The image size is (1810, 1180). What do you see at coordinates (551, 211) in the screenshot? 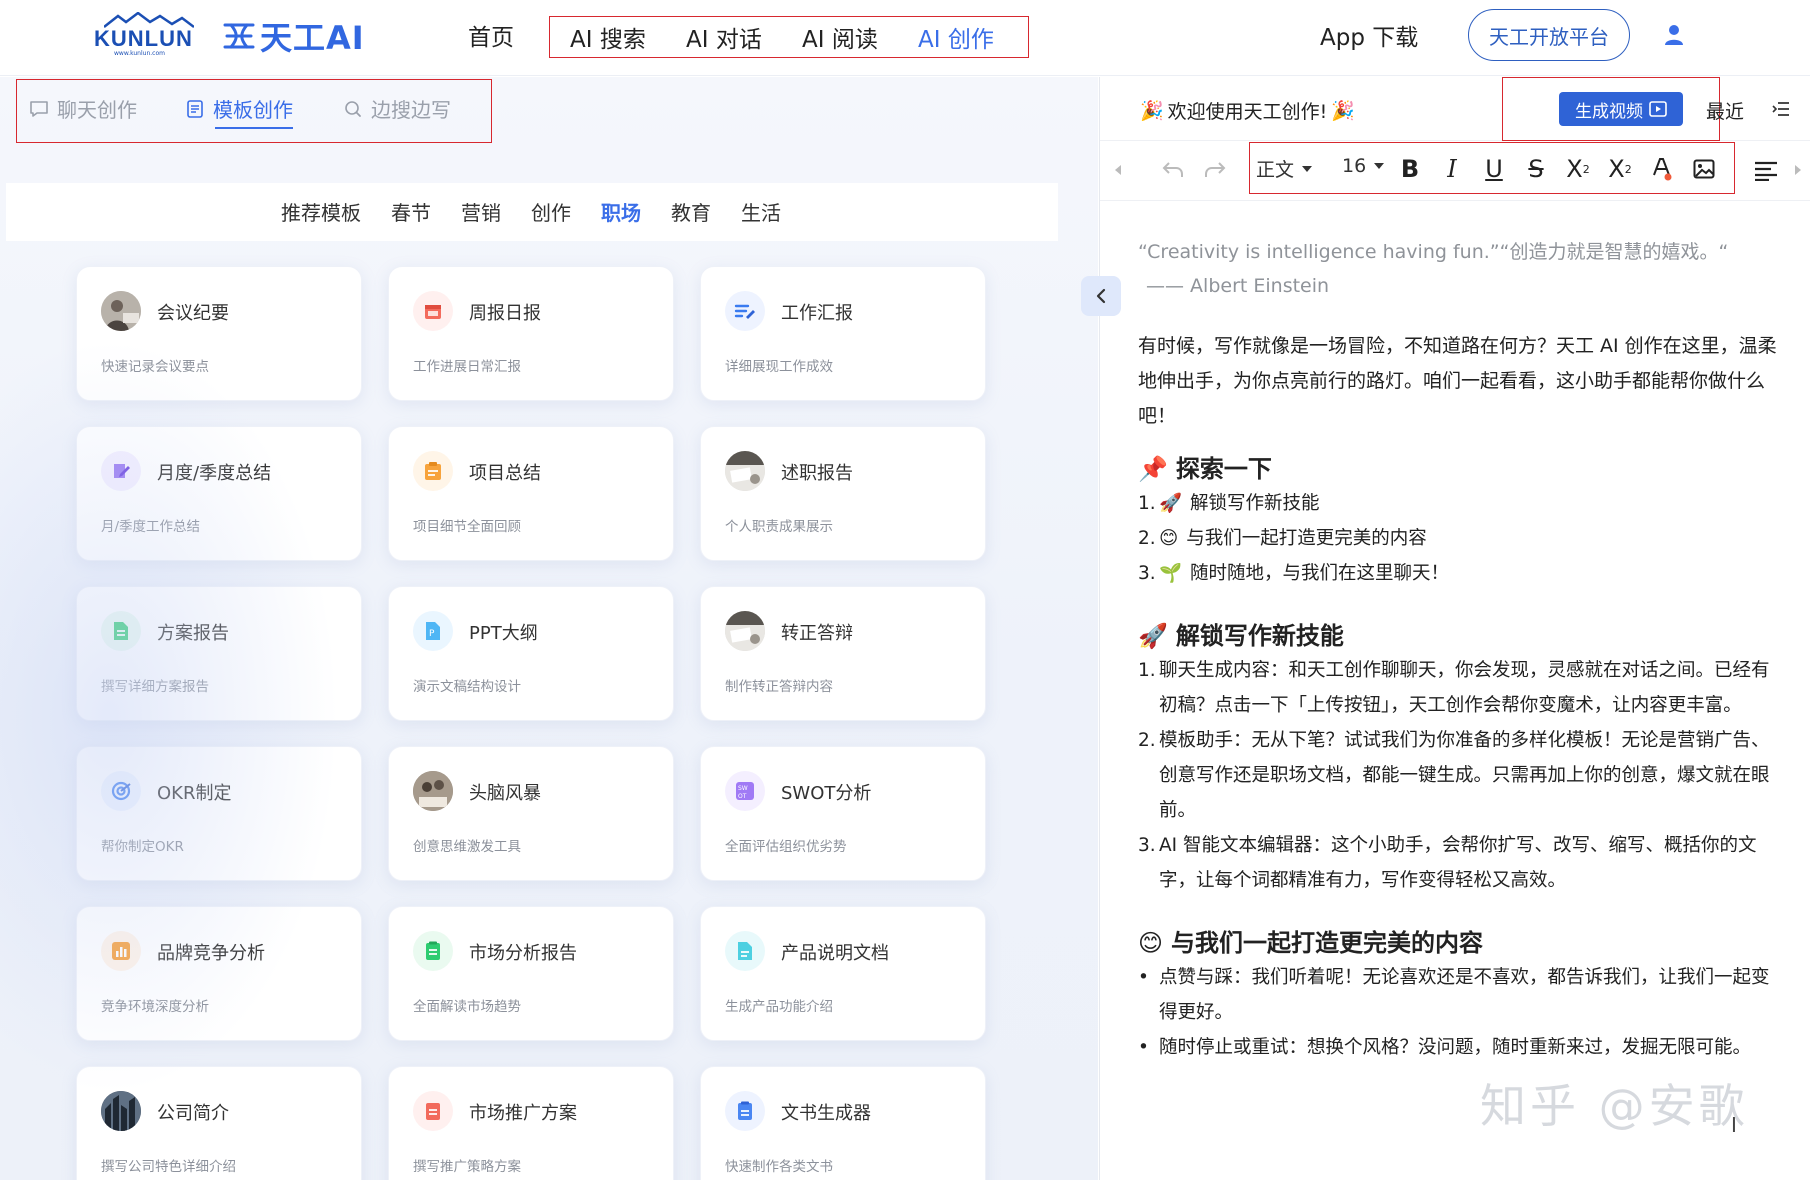
I see `category-creation: 创作` at bounding box center [551, 211].